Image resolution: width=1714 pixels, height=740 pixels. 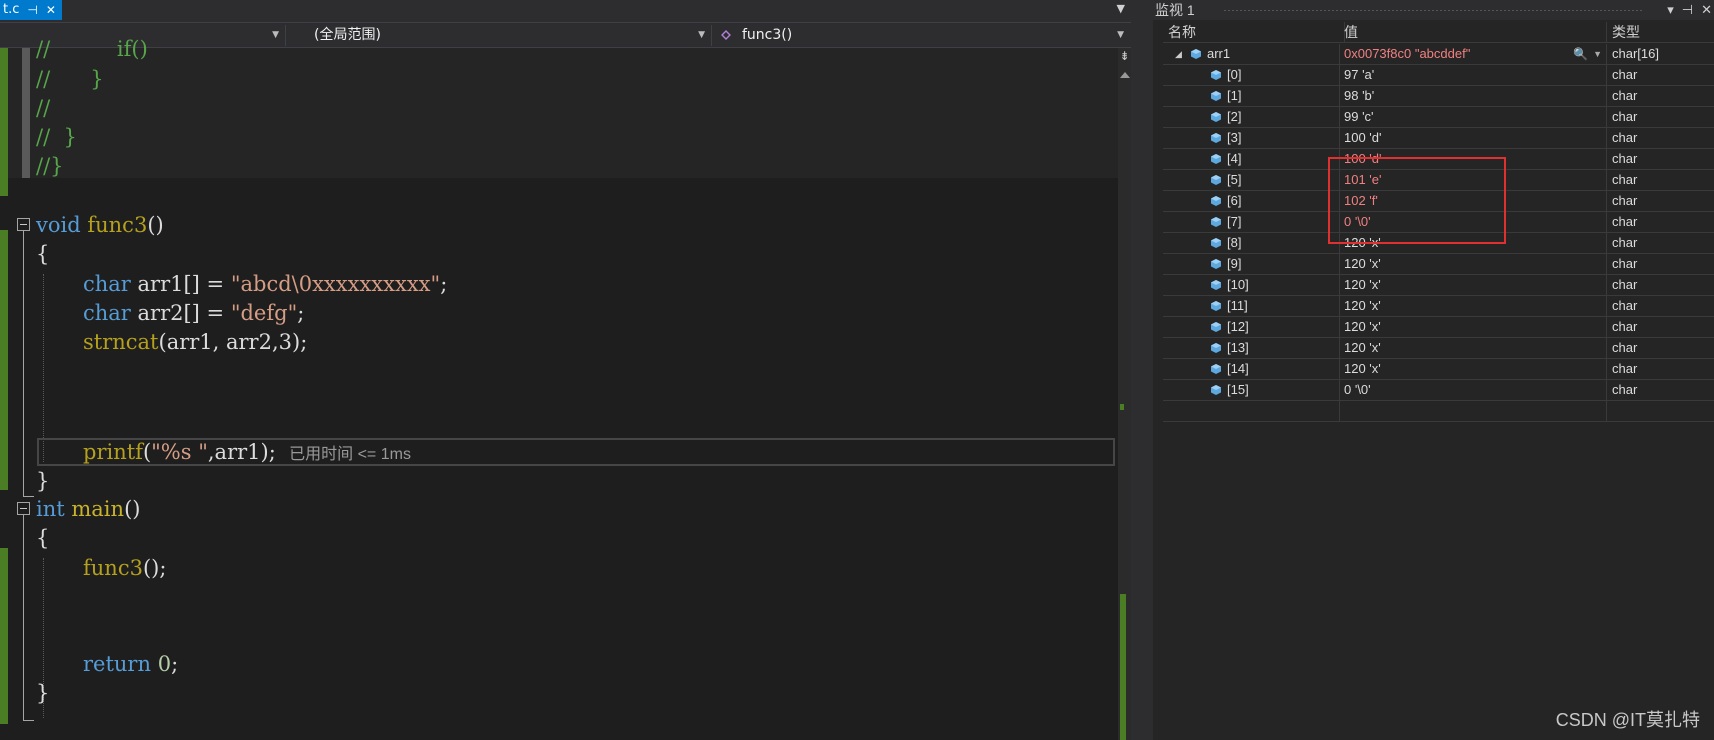 What do you see at coordinates (1124, 394) in the screenshot?
I see `vertical-scrollbar: ⇟` at bounding box center [1124, 394].